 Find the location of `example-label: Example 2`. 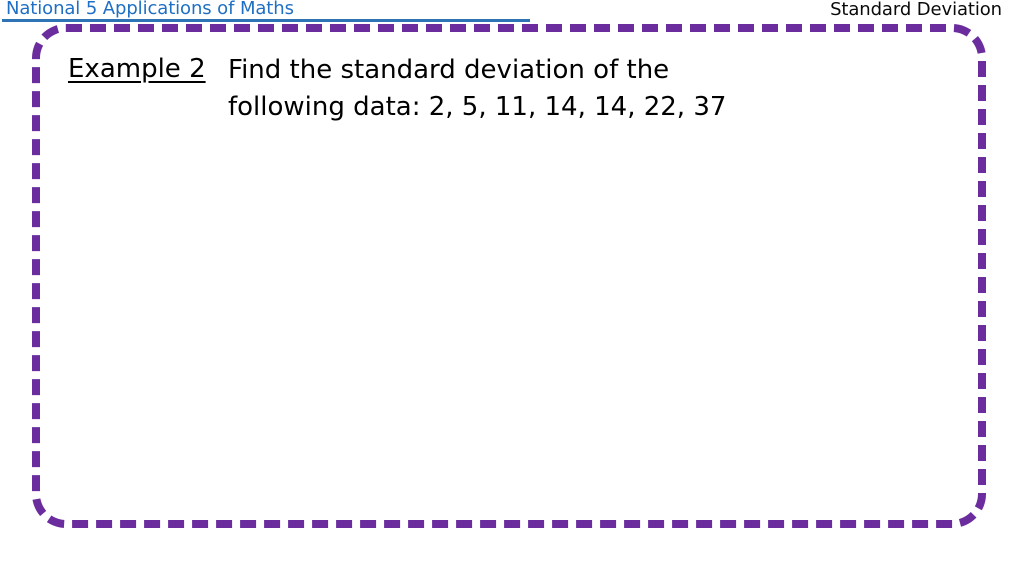

example-label: Example 2 is located at coordinates (137, 69).